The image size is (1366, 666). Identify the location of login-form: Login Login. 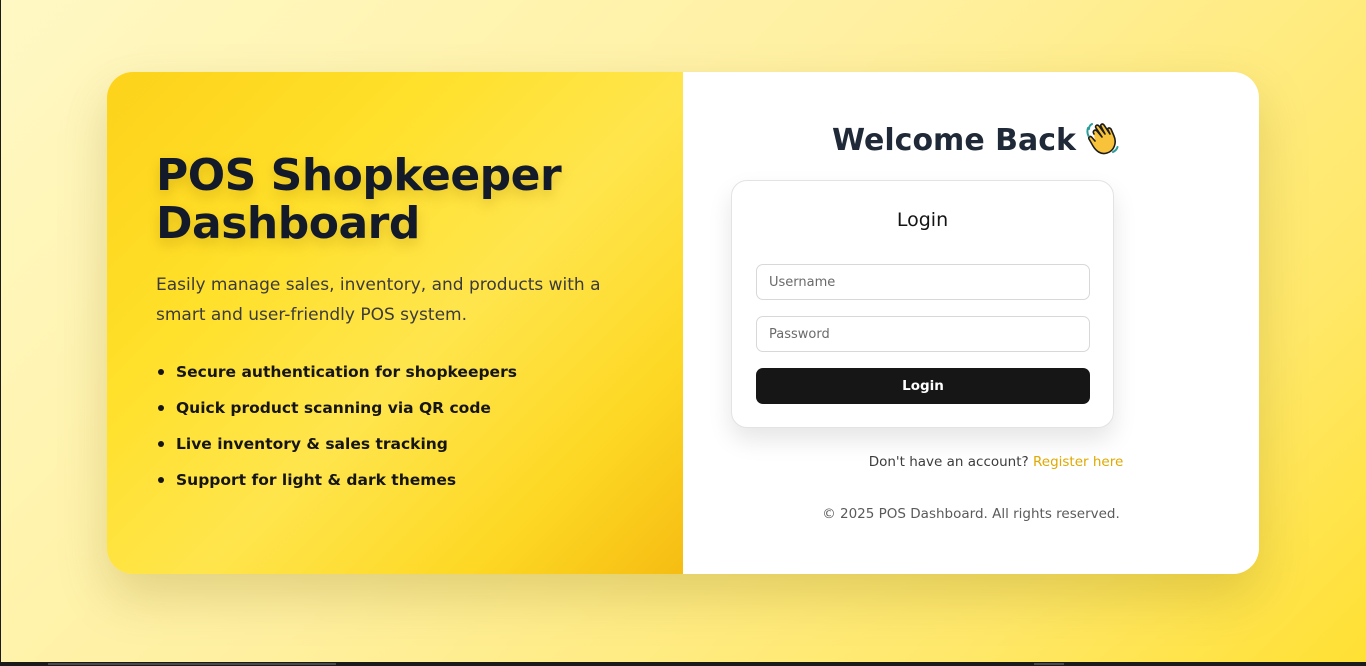
(922, 304).